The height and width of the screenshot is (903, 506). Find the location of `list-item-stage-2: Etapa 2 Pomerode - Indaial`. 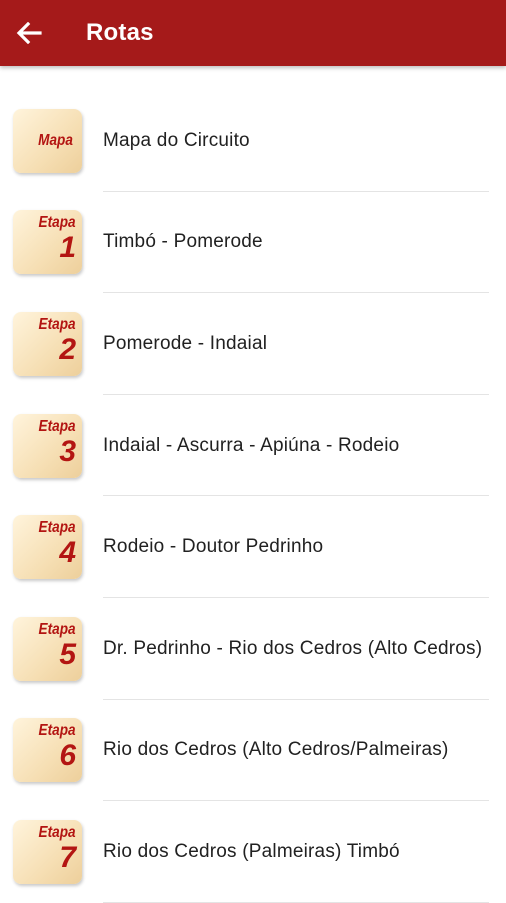

list-item-stage-2: Etapa 2 Pomerode - Indaial is located at coordinates (253, 344).